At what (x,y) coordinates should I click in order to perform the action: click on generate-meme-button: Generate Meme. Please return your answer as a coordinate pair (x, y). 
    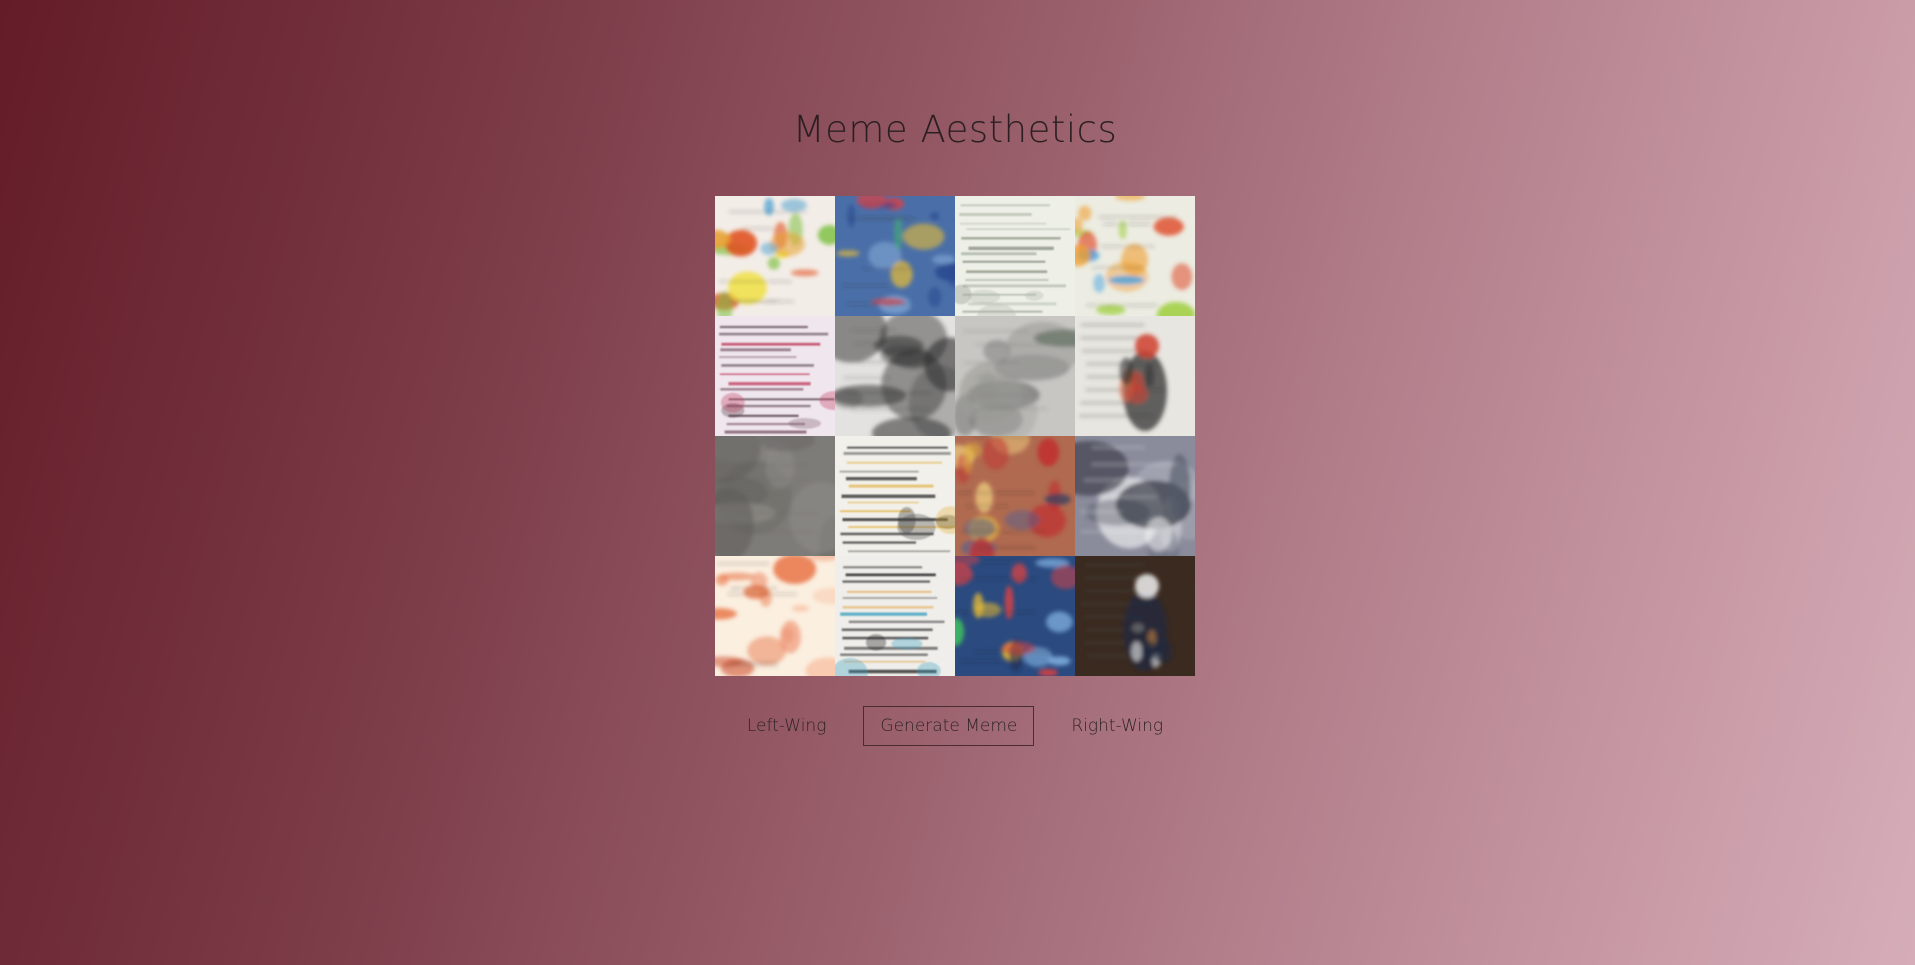
    Looking at the image, I should click on (949, 726).